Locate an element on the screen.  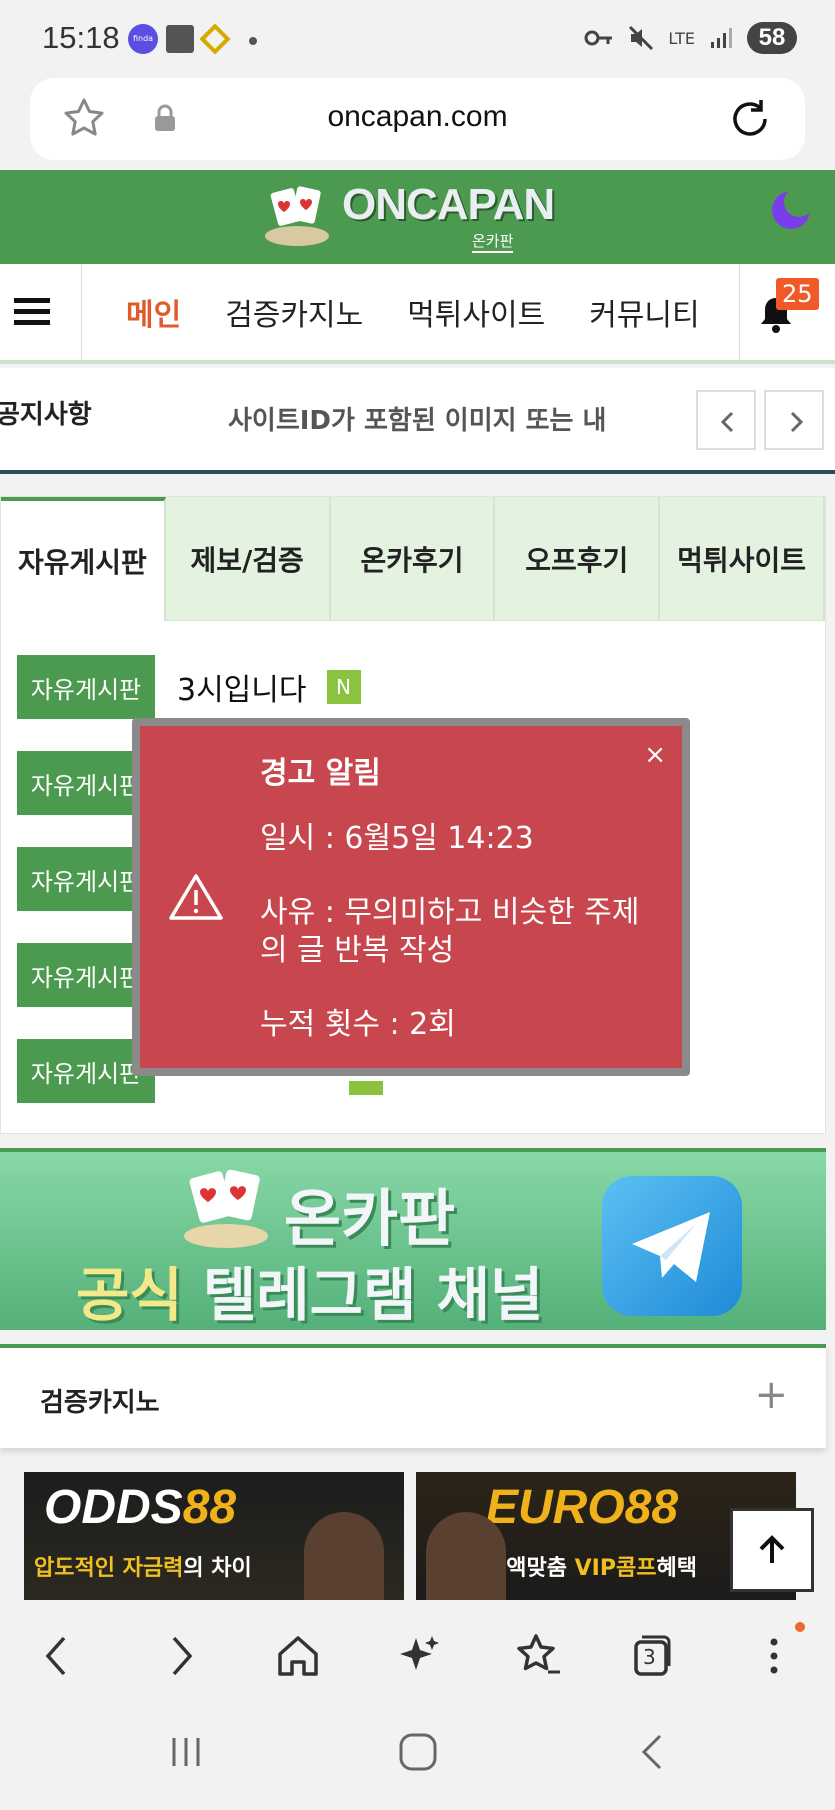
status-icons: LTE 58 is located at coordinates (690, 38).